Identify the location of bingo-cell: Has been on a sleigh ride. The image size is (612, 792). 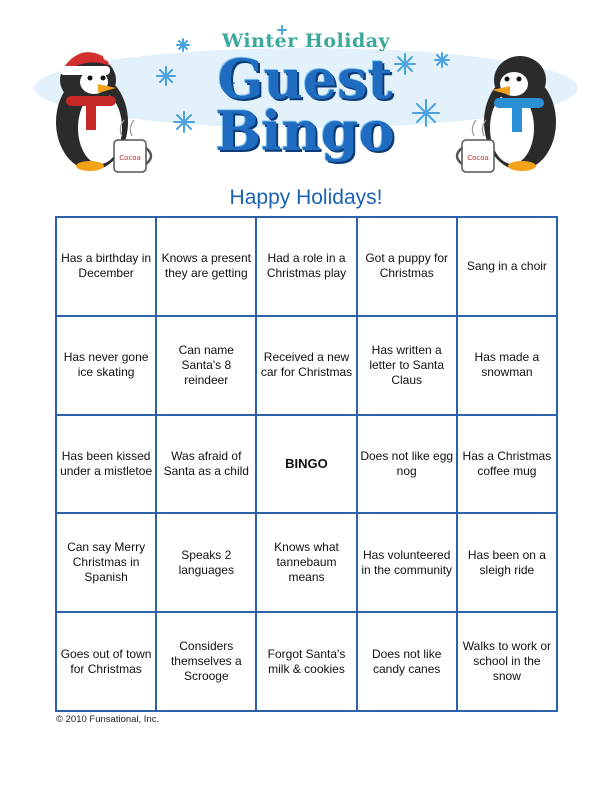
(506, 563).